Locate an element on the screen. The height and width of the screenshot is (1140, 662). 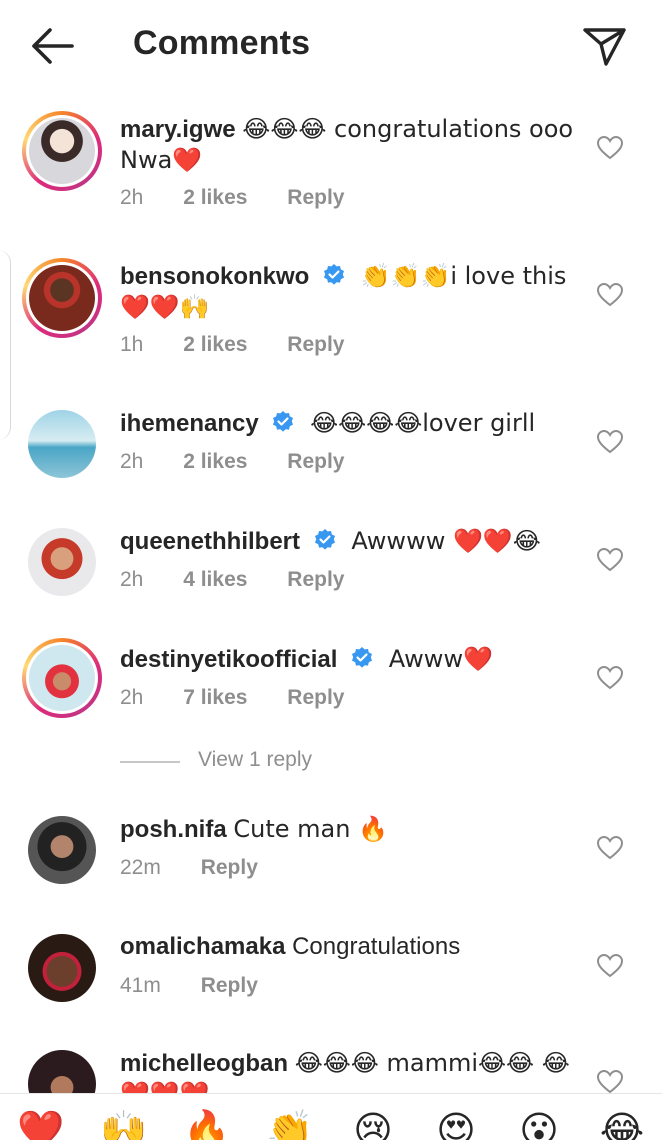
emoji-heart-button: ❤️ is located at coordinates (41, 1125).